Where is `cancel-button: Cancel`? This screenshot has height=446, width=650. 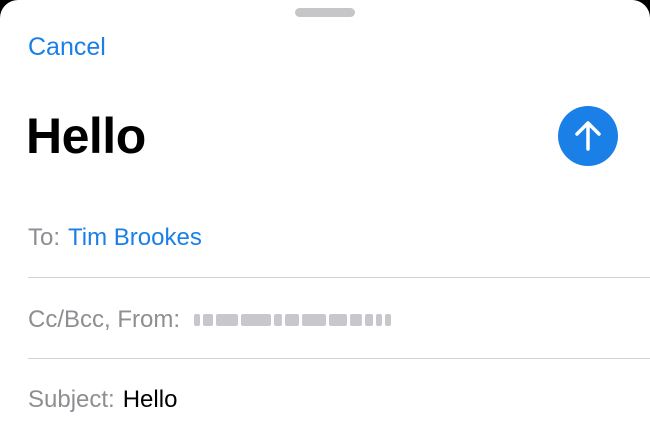 cancel-button: Cancel is located at coordinates (67, 47).